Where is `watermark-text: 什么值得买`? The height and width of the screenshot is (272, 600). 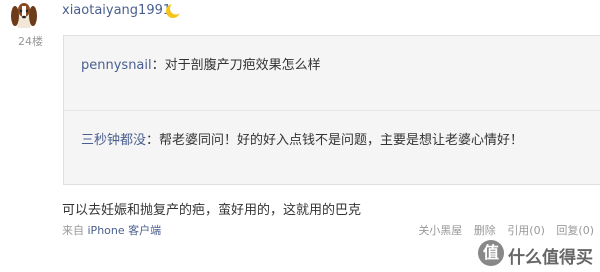
watermark-text: 什么值得买 is located at coordinates (550, 258).